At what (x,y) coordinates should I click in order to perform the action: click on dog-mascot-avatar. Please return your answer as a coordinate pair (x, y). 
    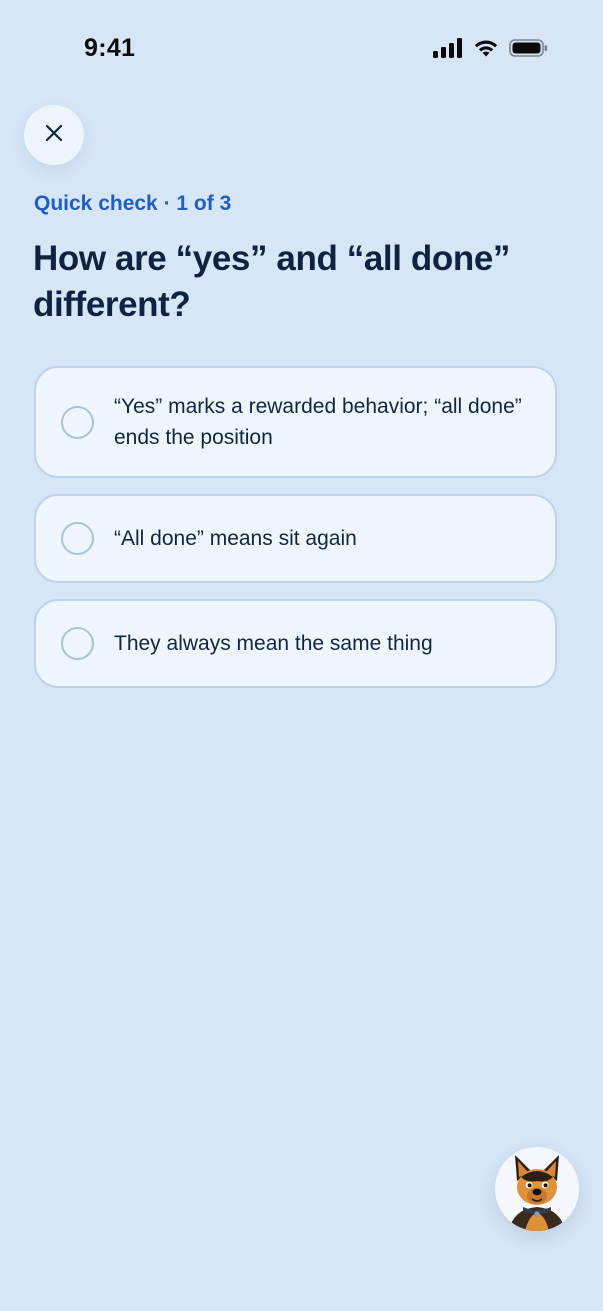
    Looking at the image, I should click on (537, 1189).